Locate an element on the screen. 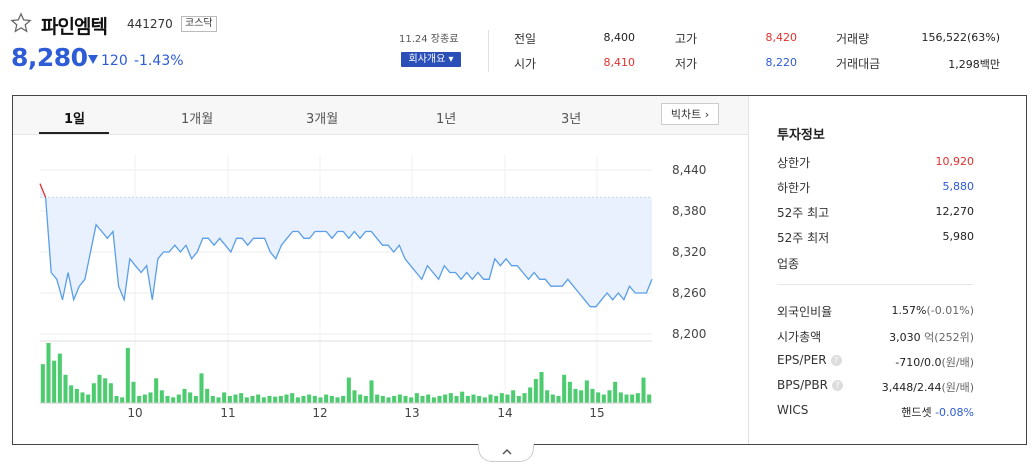 This screenshot has width=1036, height=473. trade-amount-value: 1,298백만 is located at coordinates (974, 64).